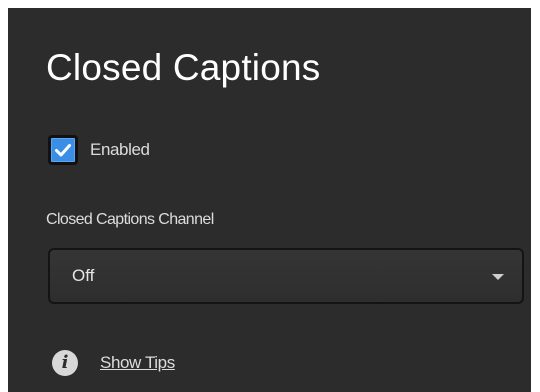  I want to click on enabled-checkbox-row: Enabled, so click(99, 150).